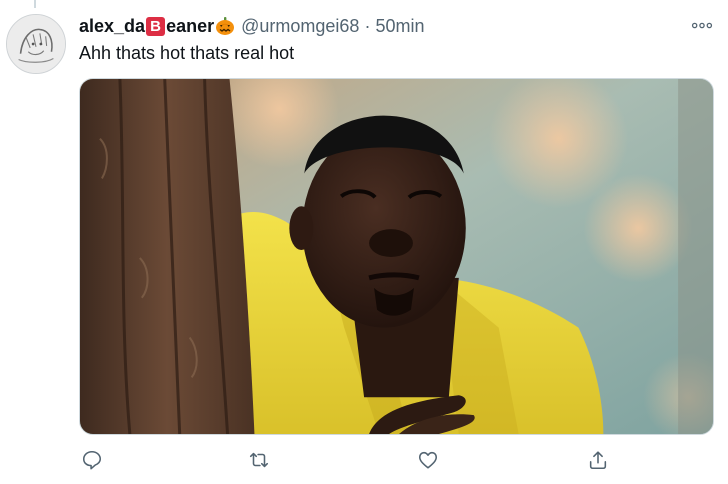  Describe the element at coordinates (702, 25) in the screenshot. I see `more-icon` at that location.